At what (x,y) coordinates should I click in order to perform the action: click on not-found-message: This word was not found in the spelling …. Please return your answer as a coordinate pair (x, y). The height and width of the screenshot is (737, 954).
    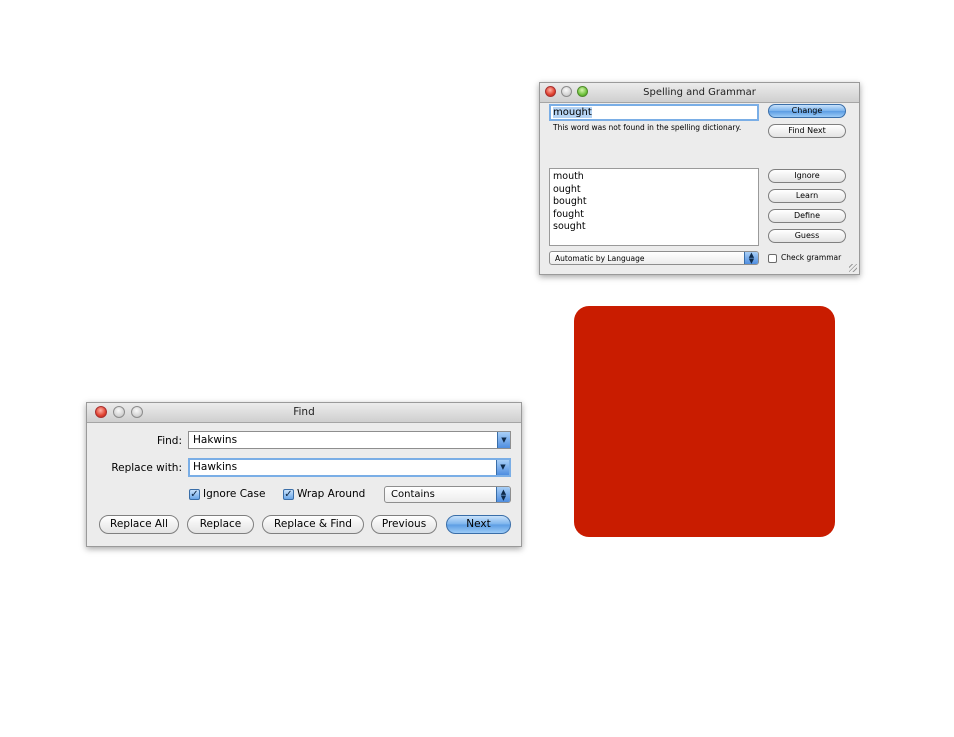
    Looking at the image, I should click on (647, 127).